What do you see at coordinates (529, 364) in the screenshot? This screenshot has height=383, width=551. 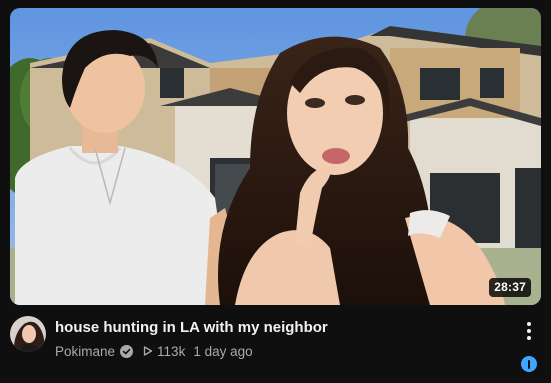 I see `info-icon` at bounding box center [529, 364].